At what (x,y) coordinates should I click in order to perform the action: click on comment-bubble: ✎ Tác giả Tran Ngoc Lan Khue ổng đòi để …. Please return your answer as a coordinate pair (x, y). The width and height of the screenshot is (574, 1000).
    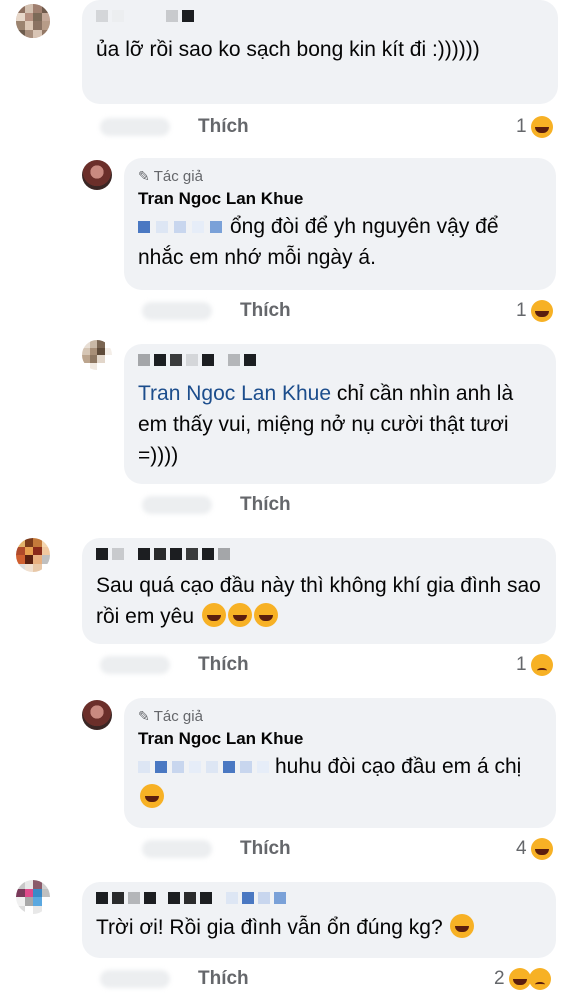
    Looking at the image, I should click on (340, 224).